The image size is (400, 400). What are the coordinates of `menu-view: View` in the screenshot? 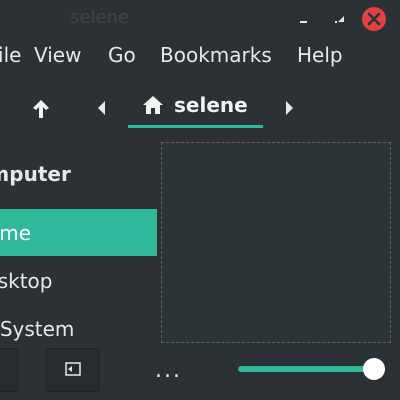 It's located at (57, 55).